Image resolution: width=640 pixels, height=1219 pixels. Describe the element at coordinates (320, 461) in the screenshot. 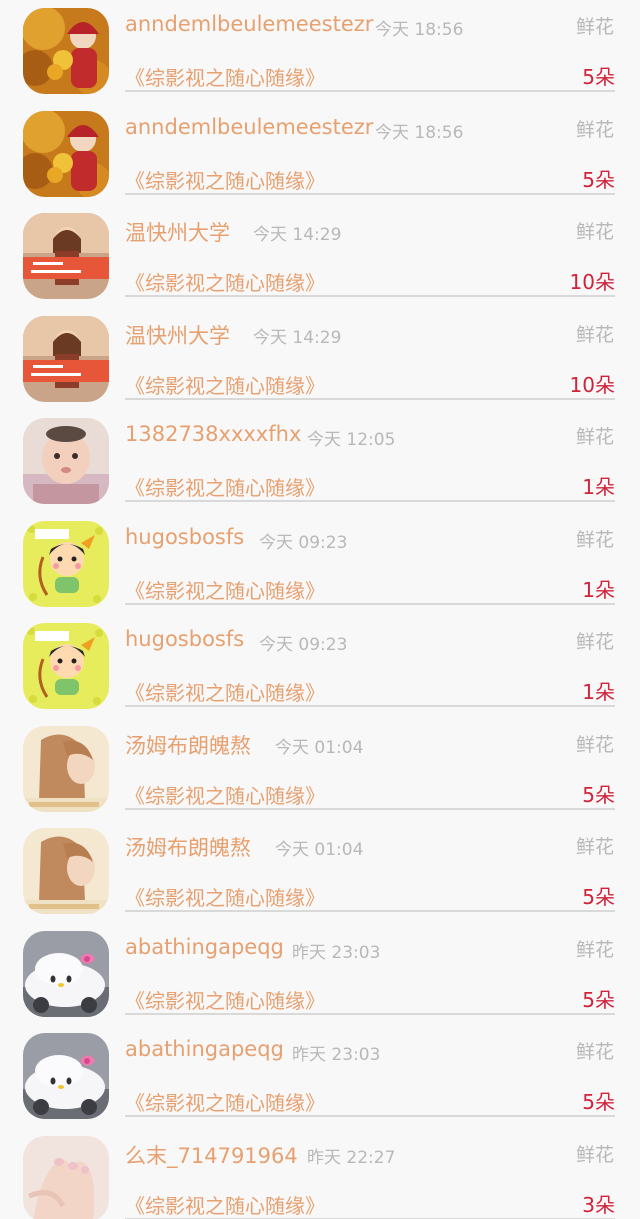

I see `list-item: 1382738xxxxfhx 今天 12:05 鲜花《综影视之随心随缘》 1朵` at that location.